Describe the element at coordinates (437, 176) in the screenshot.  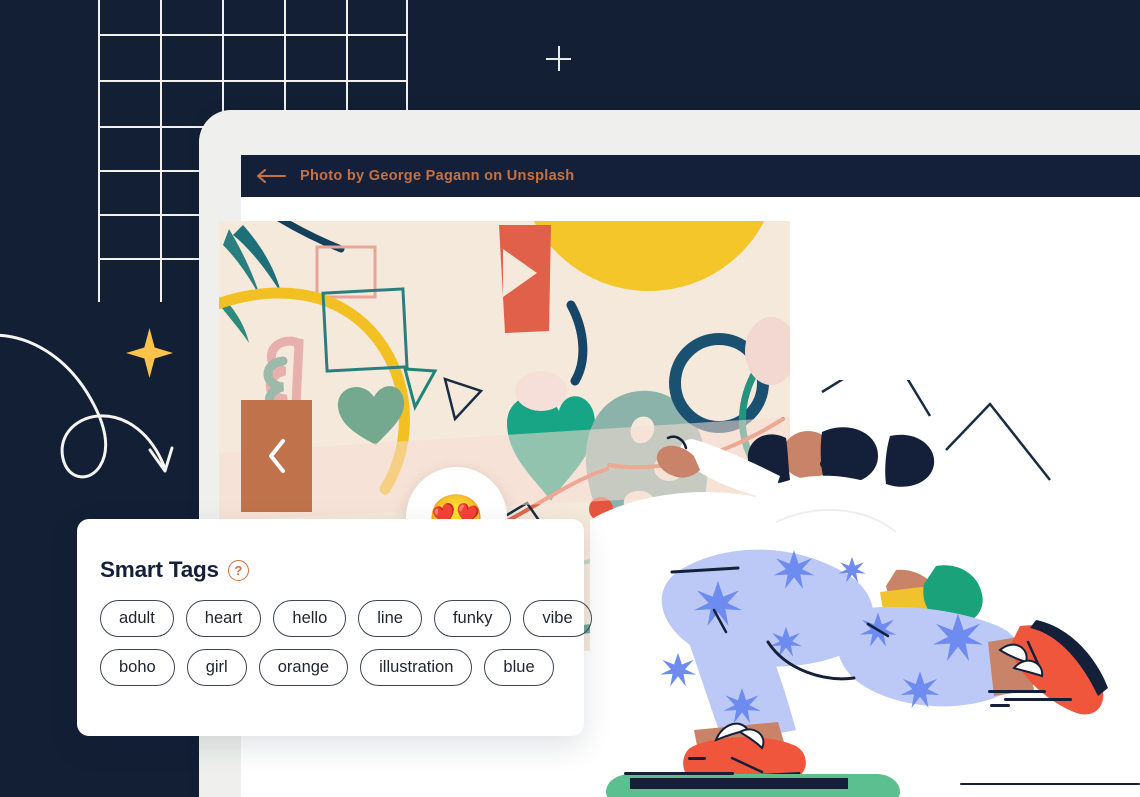
I see `photo-credit-title: Photo by George Pagann on Unsplash` at that location.